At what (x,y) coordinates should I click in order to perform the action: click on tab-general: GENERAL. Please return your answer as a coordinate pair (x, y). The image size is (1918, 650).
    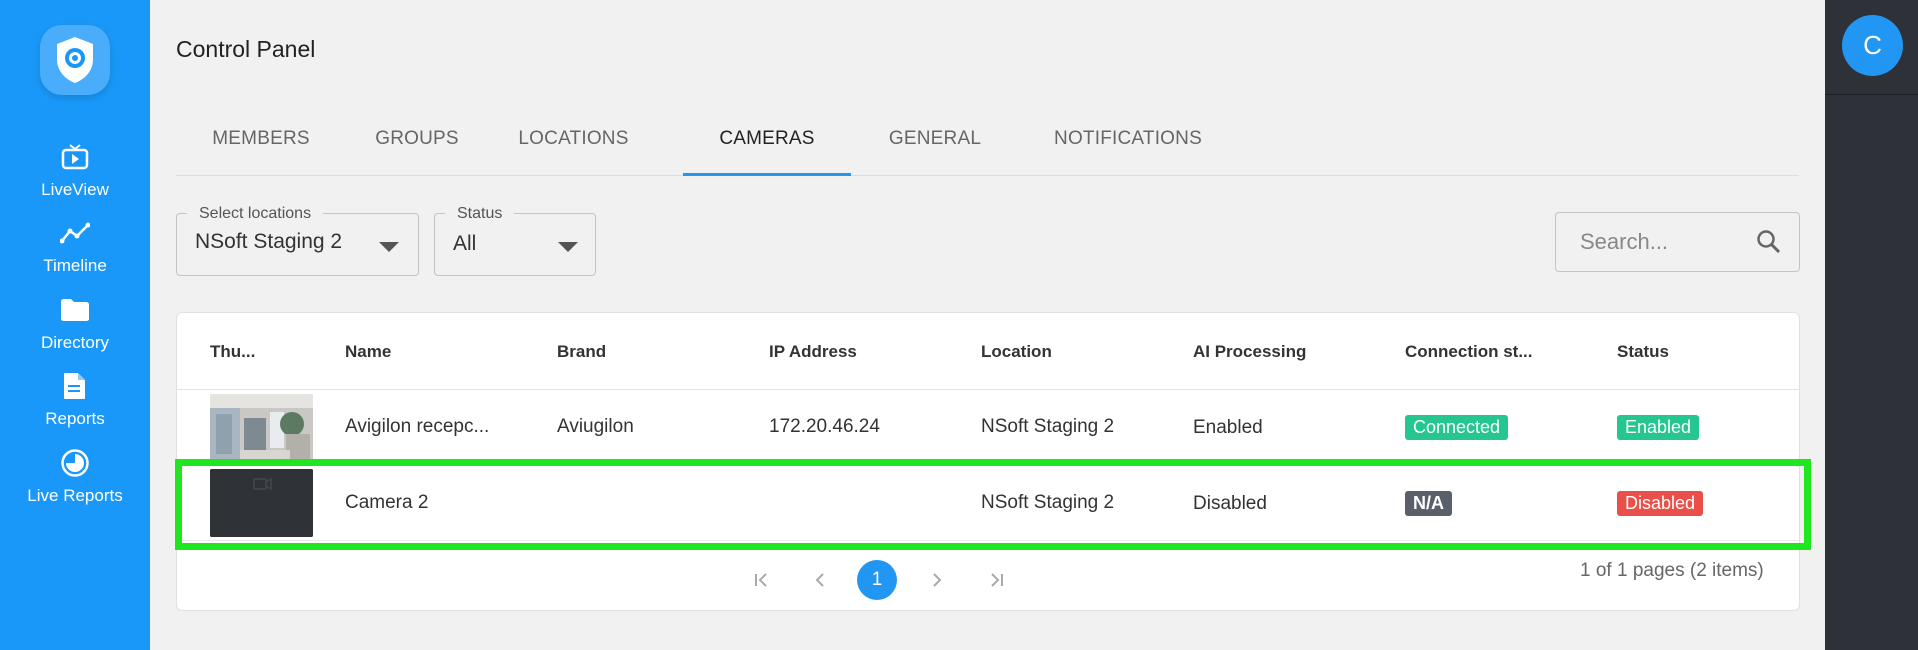
    Looking at the image, I should click on (935, 146).